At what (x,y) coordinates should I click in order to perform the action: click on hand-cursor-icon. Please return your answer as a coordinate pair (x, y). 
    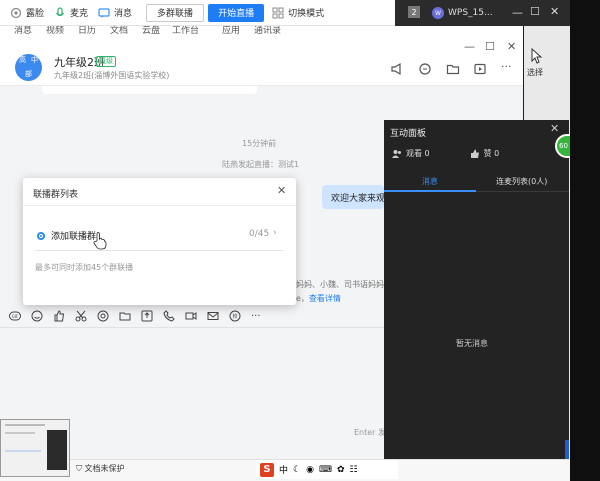
    Looking at the image, I should click on (100, 241).